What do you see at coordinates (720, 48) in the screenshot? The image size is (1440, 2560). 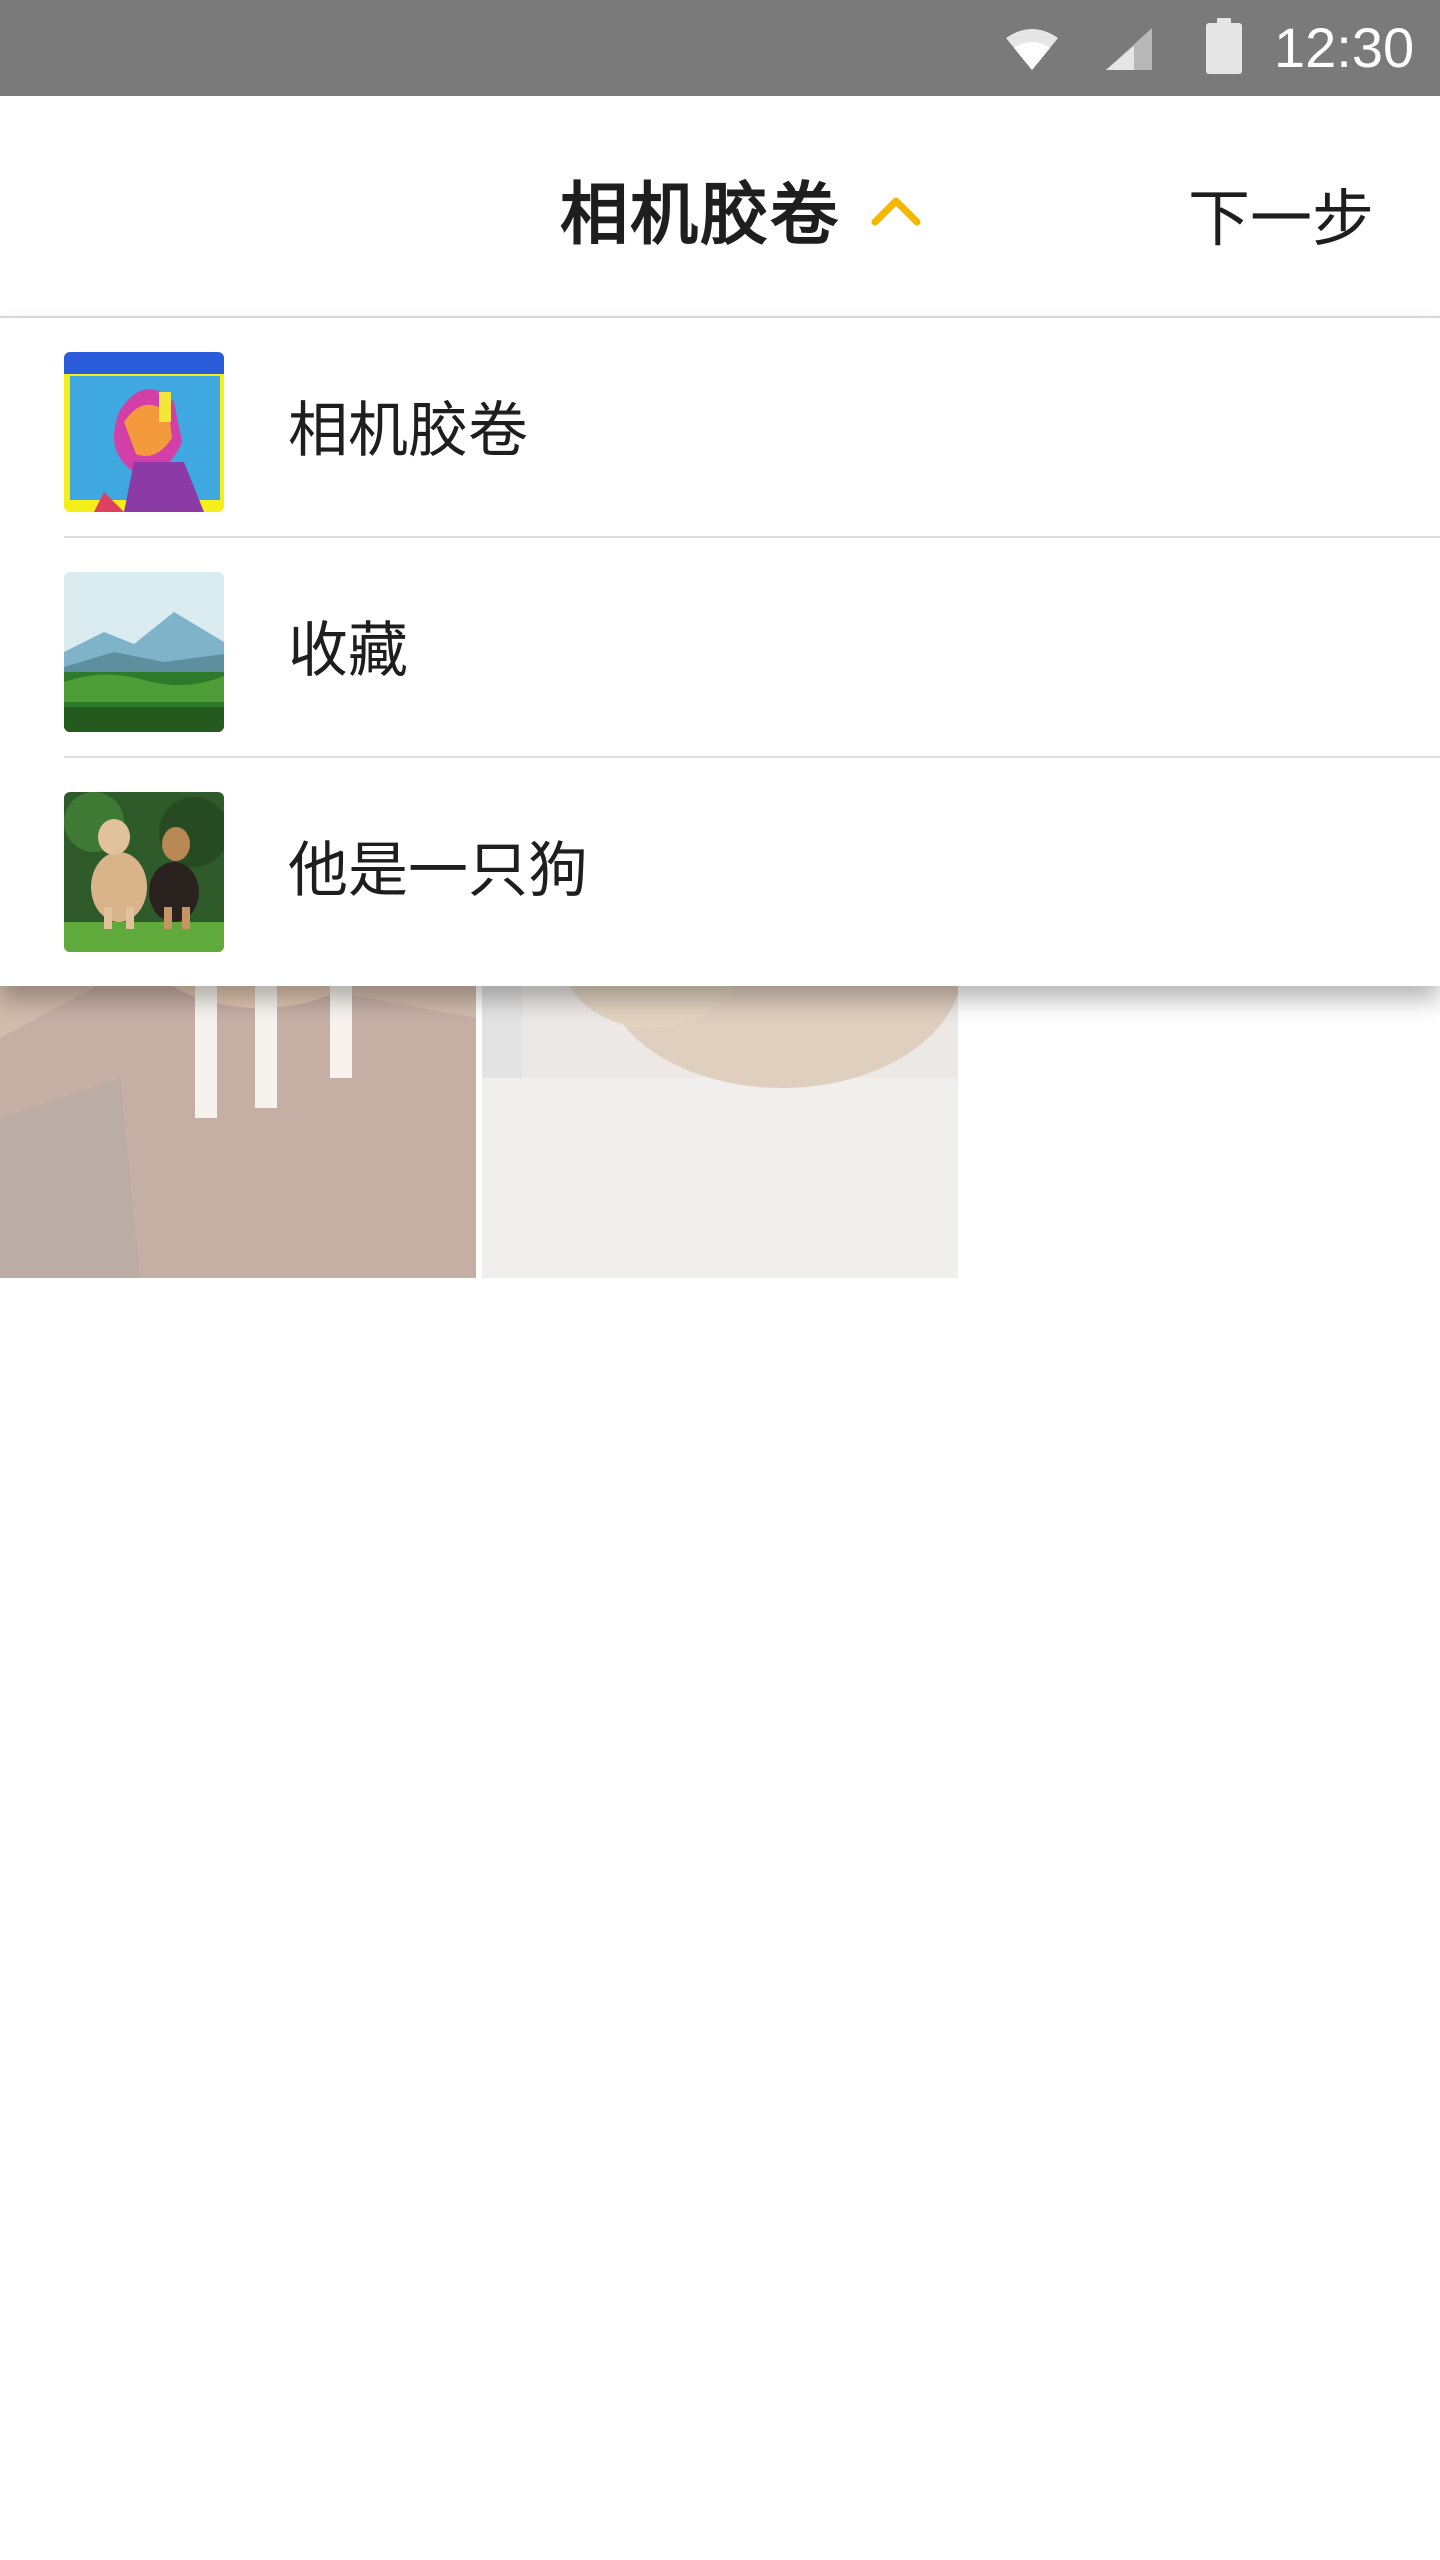 I see `status-bar: 12:30` at bounding box center [720, 48].